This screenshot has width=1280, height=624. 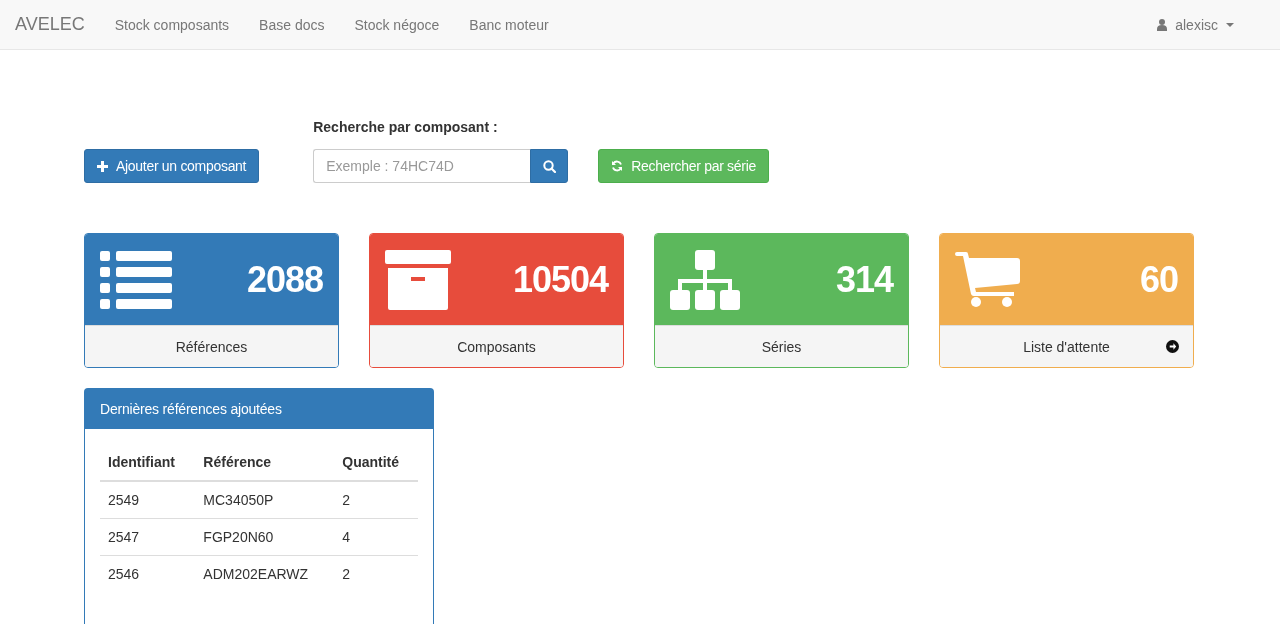 I want to click on panel-title: Dernières références ajoutées, so click(x=191, y=409).